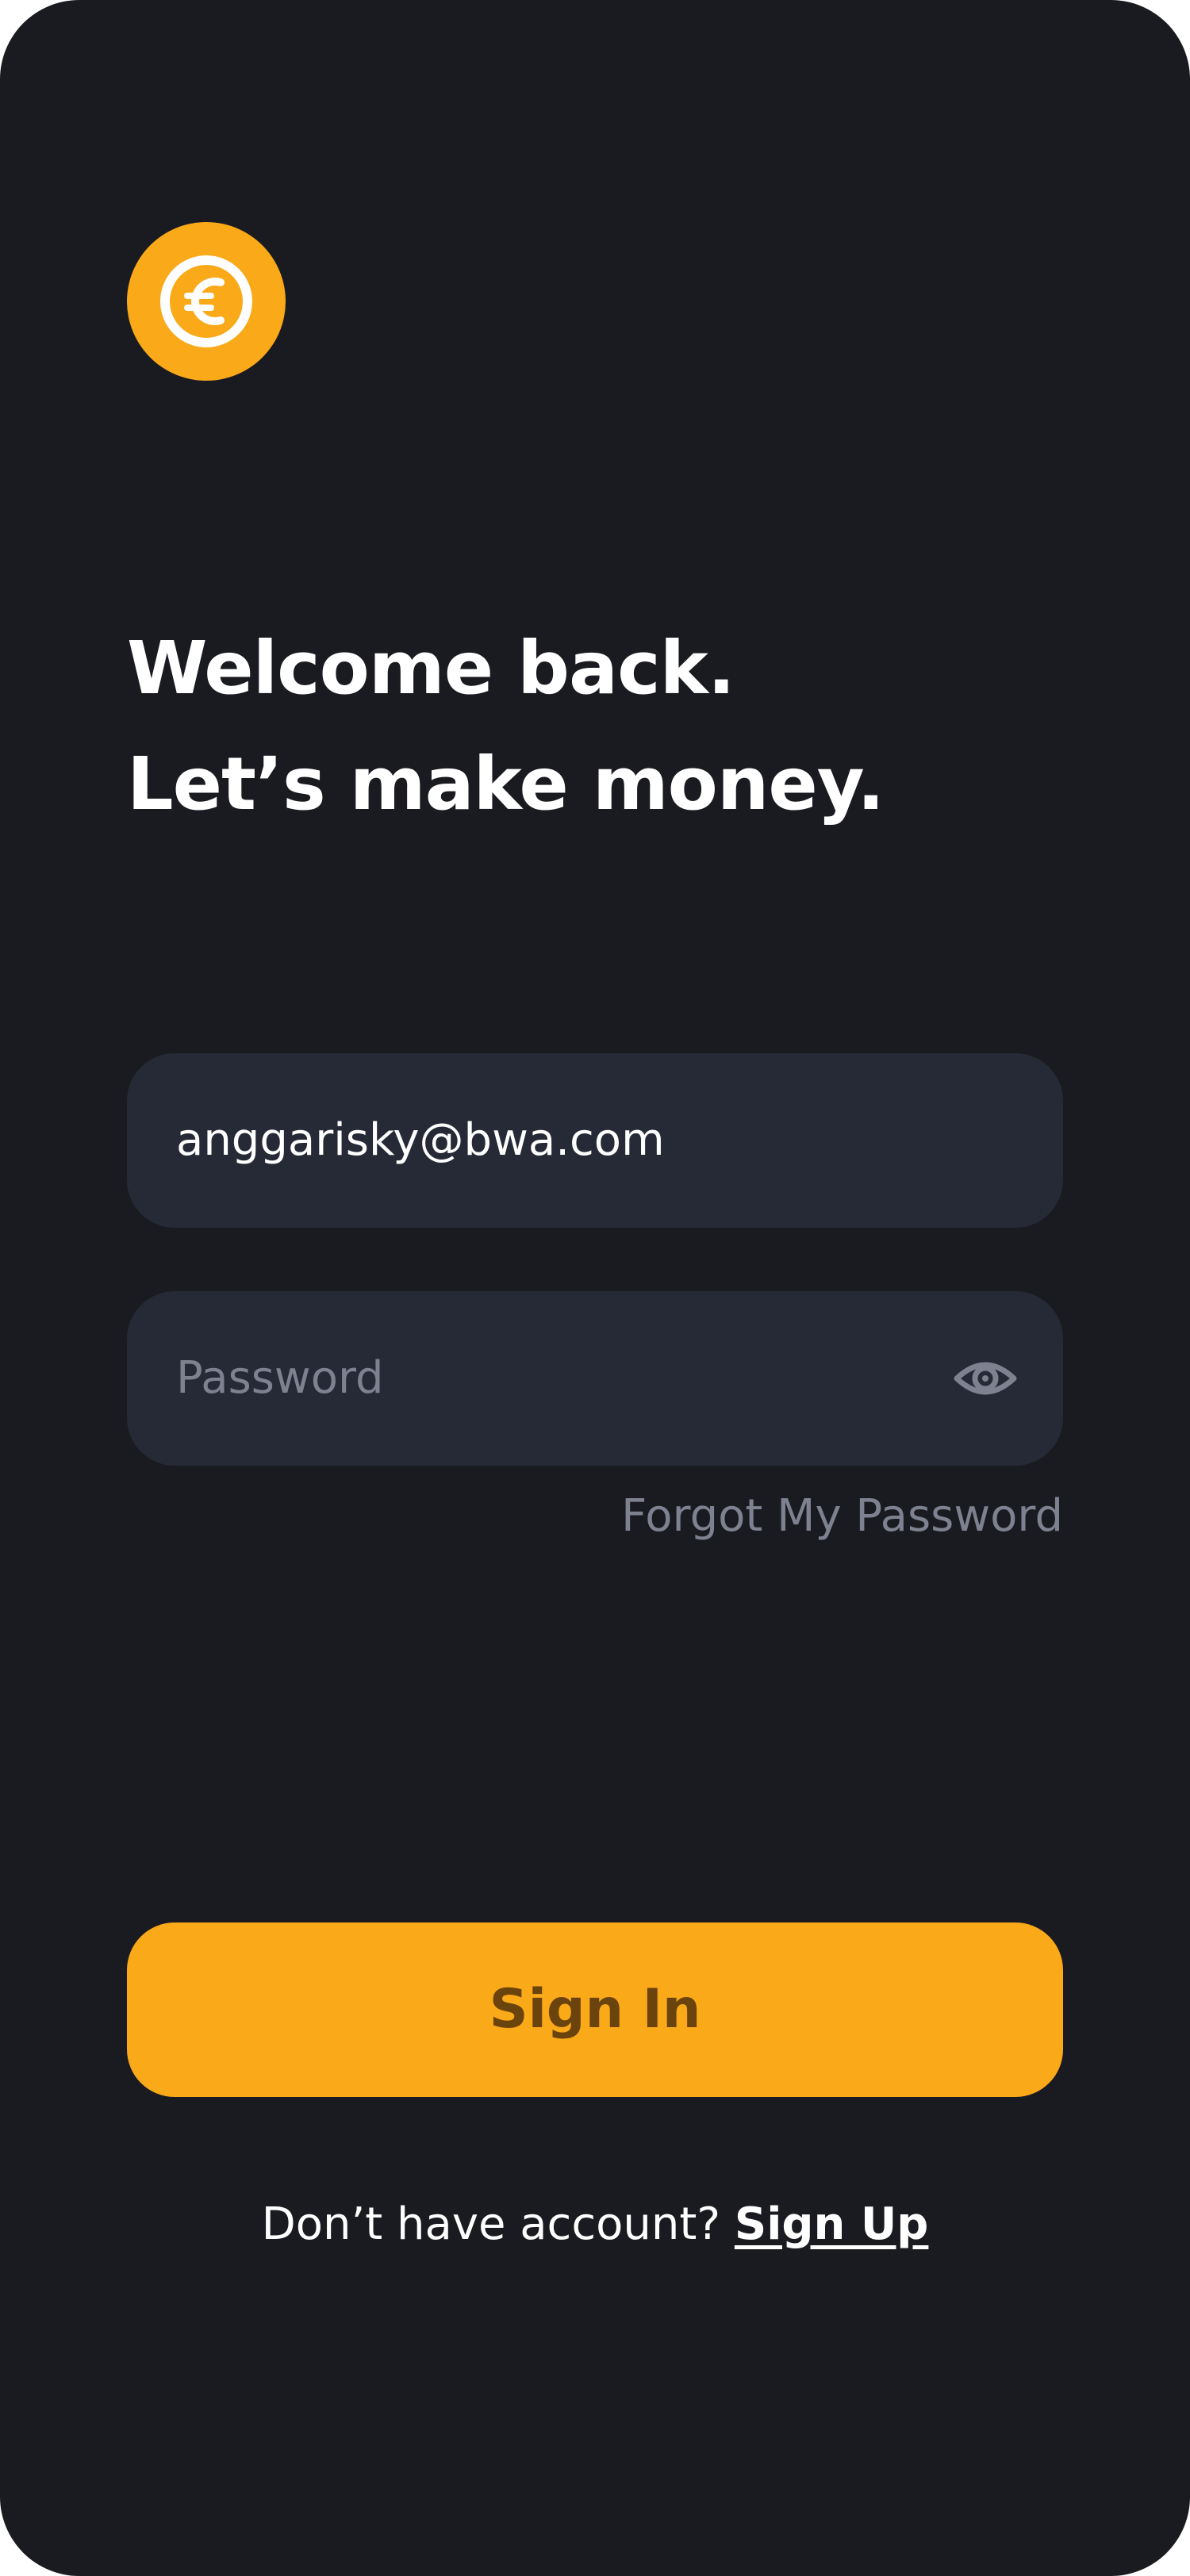  I want to click on email-value: anggarisky@bwa.com, so click(420, 1140).